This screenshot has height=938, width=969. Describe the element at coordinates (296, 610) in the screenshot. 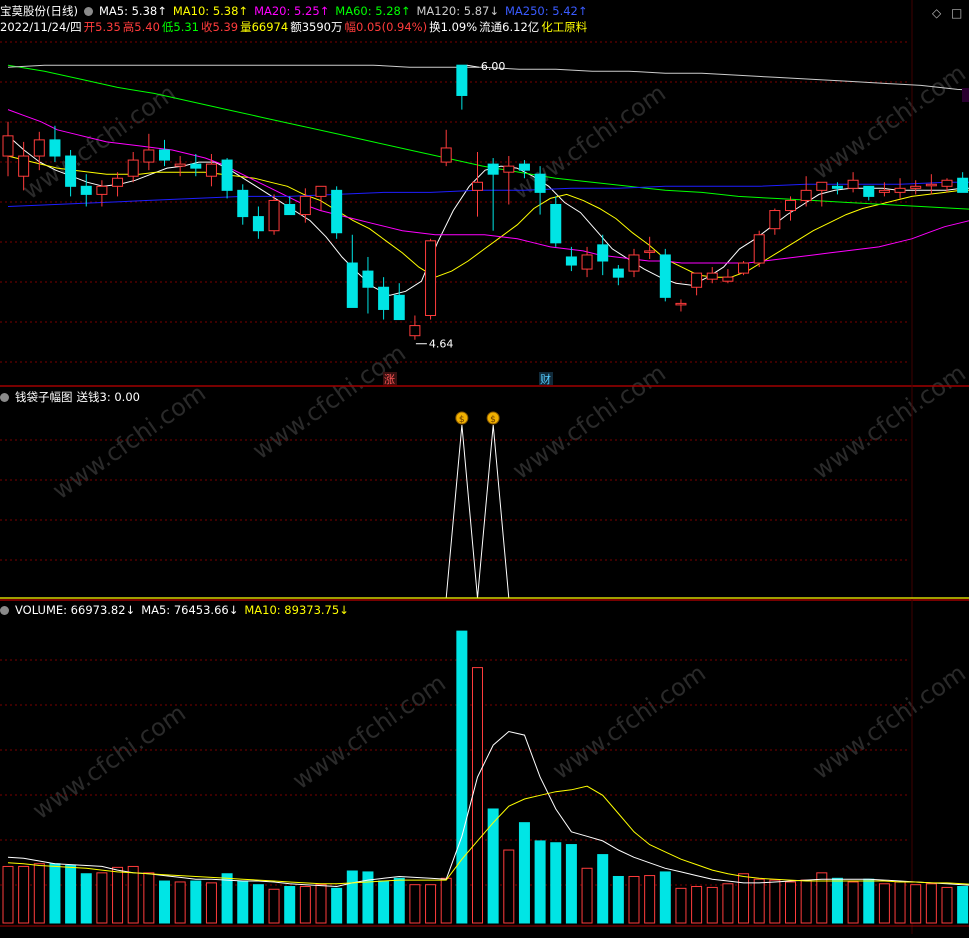

I see `volume-ma10-label: MA10: 89373.75↓` at that location.